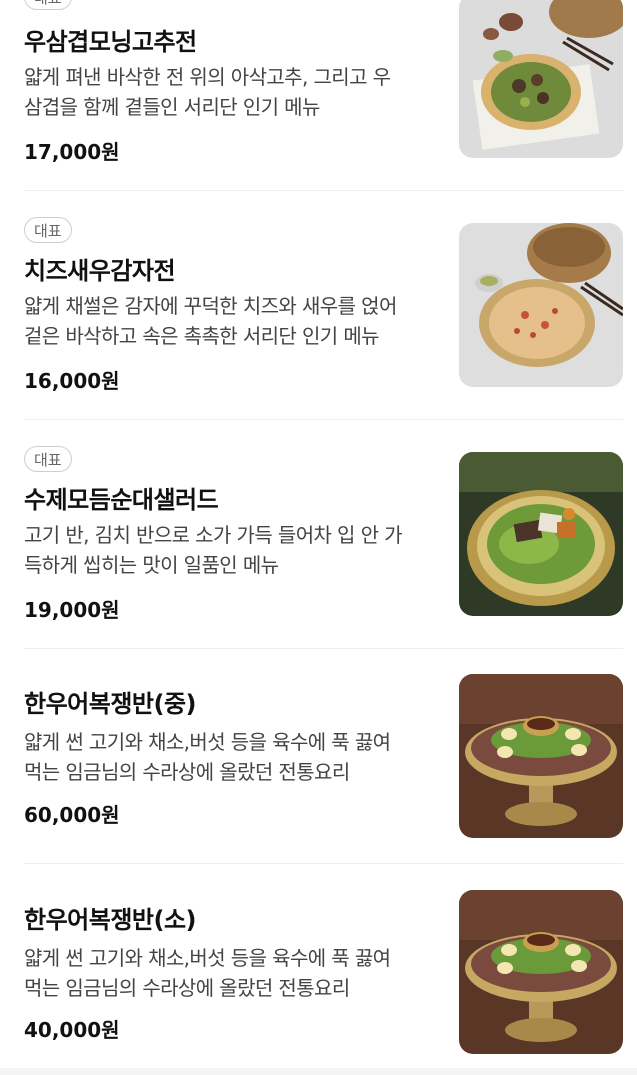 The width and height of the screenshot is (637, 1075). What do you see at coordinates (110, 920) in the screenshot?
I see `menu-item-name: 한우어복쟁반(소)` at bounding box center [110, 920].